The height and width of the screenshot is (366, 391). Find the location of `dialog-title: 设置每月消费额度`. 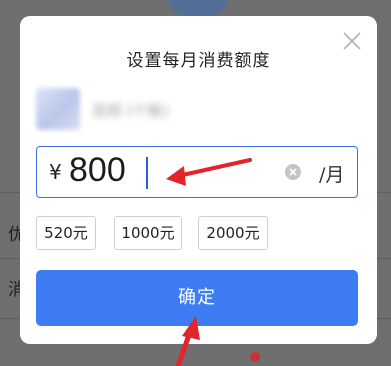

dialog-title: 设置每月消费额度 is located at coordinates (198, 61).